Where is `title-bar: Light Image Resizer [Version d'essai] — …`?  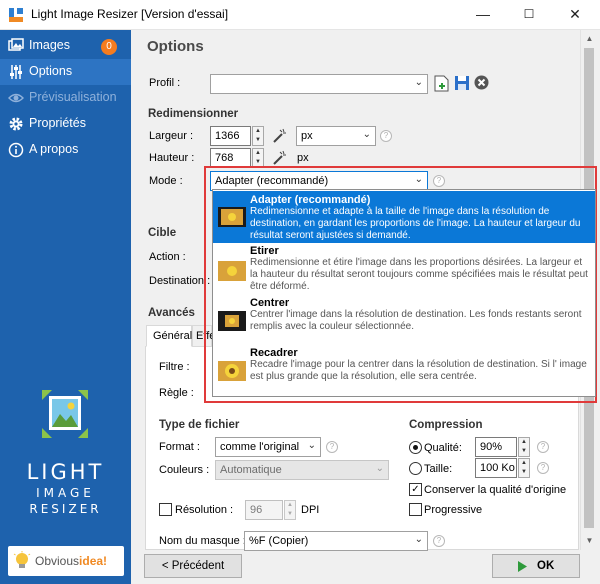 title-bar: Light Image Resizer [Version d'essai] — … is located at coordinates (300, 15).